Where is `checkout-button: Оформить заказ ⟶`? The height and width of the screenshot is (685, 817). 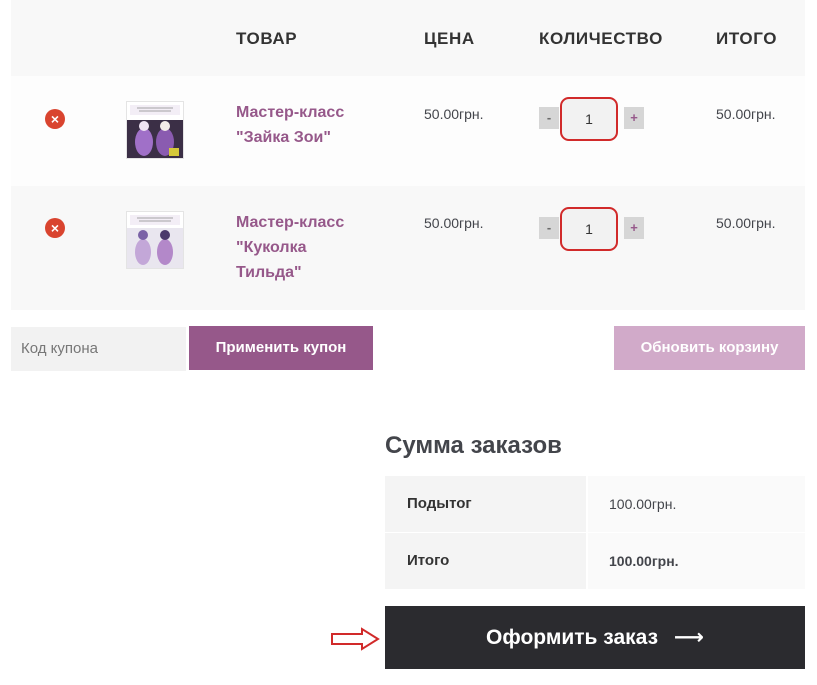
checkout-button: Оформить заказ ⟶ is located at coordinates (595, 637).